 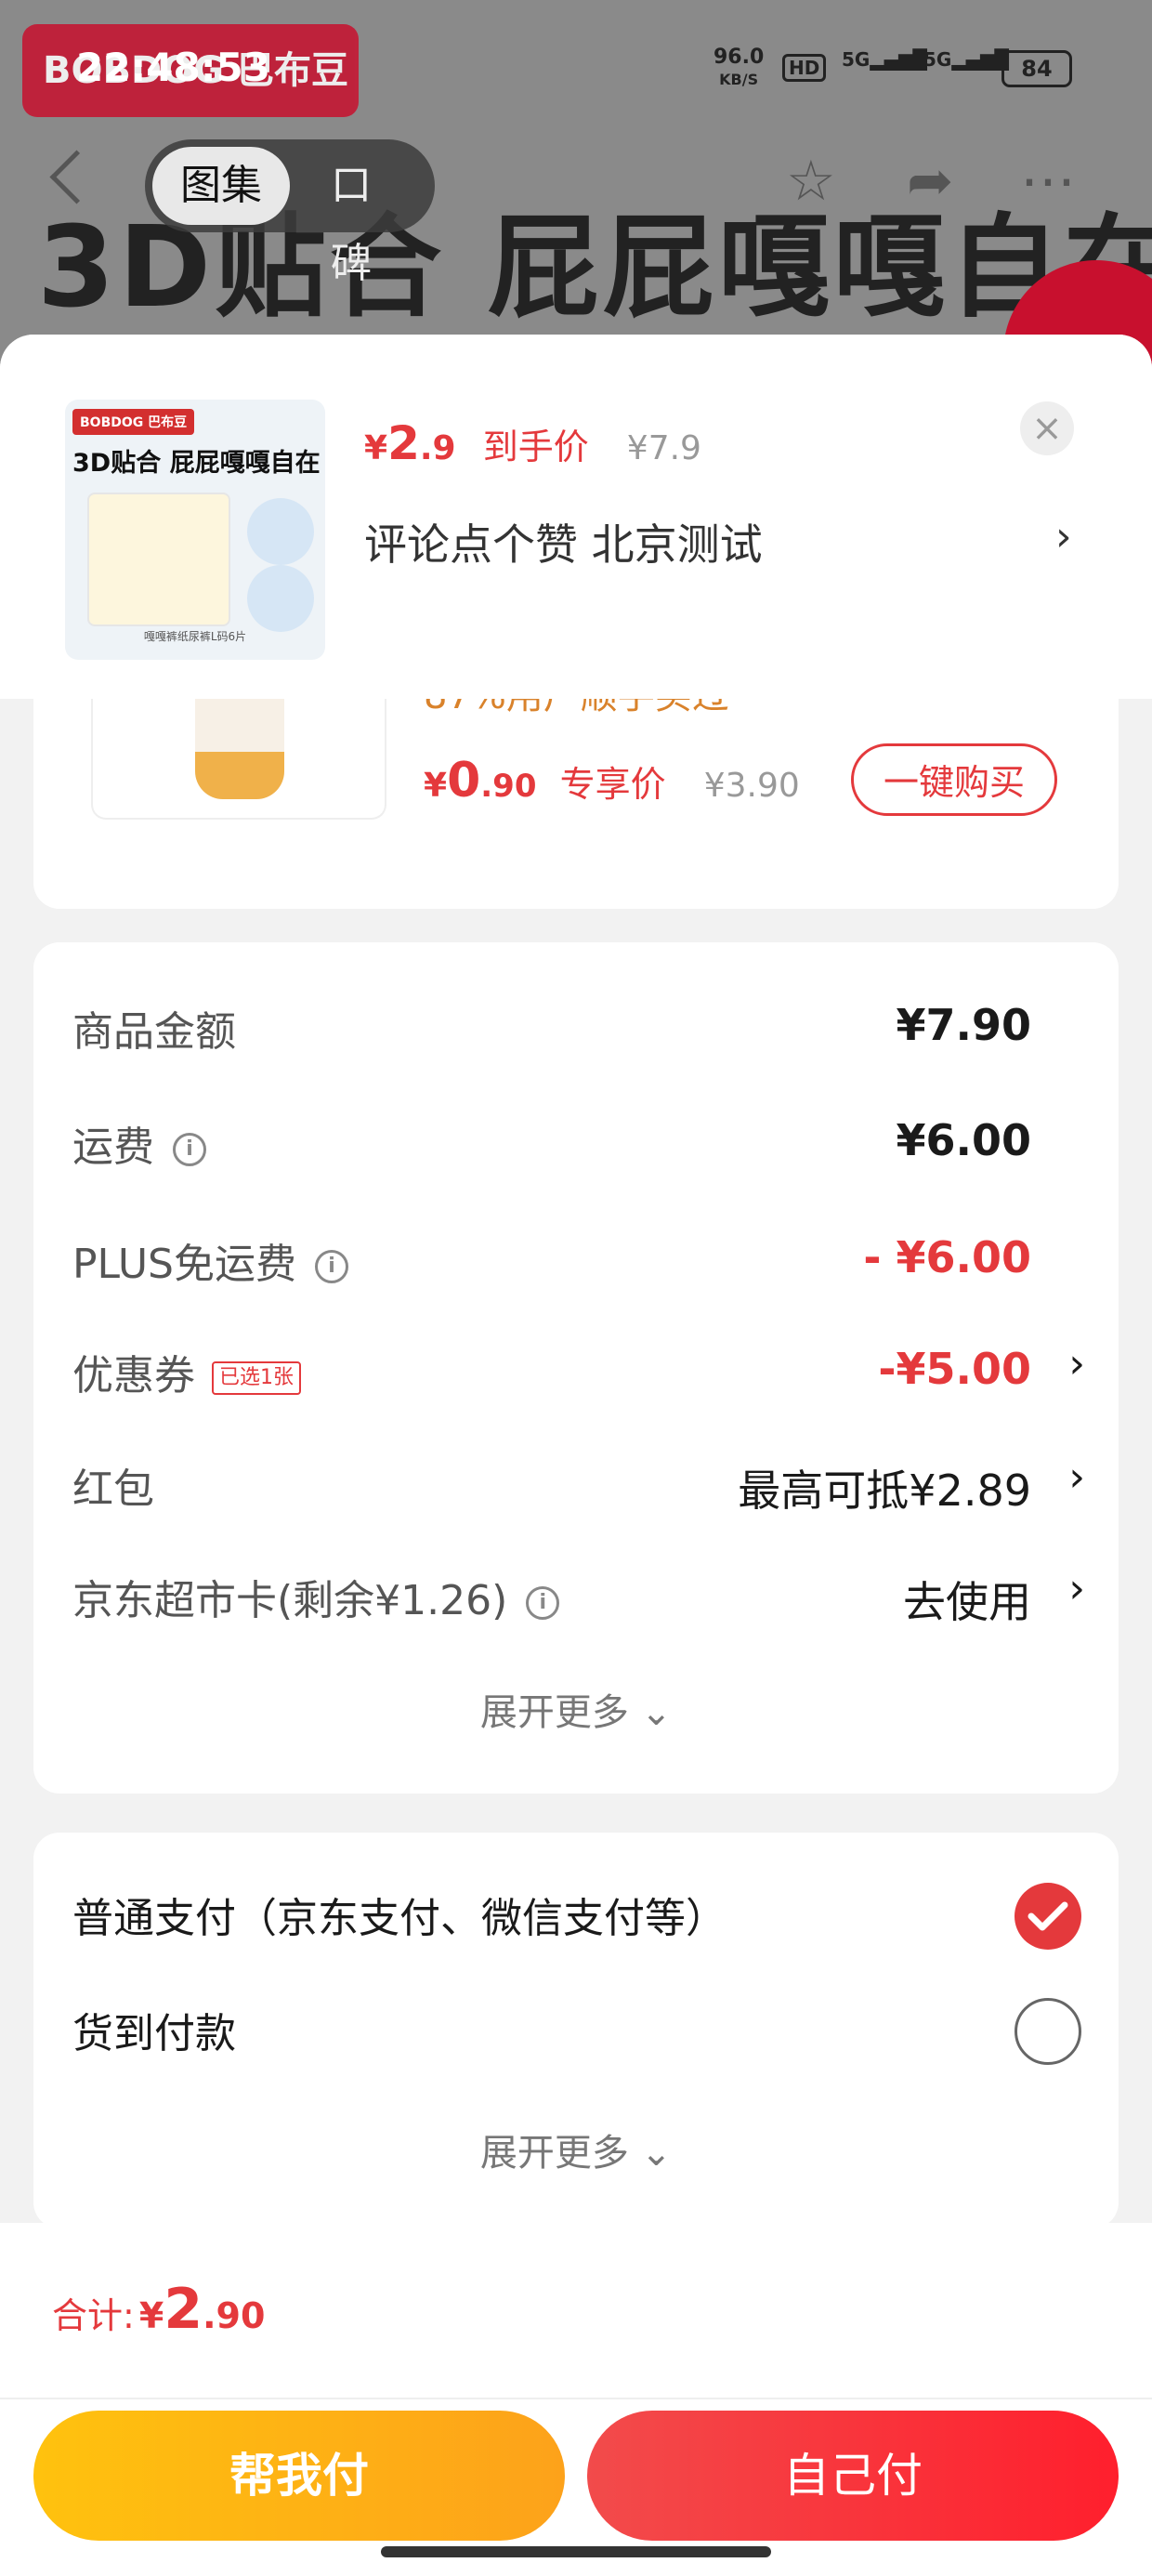 What do you see at coordinates (578, 1139) in the screenshot?
I see `shipping-row: 运费 i ¥6.00` at bounding box center [578, 1139].